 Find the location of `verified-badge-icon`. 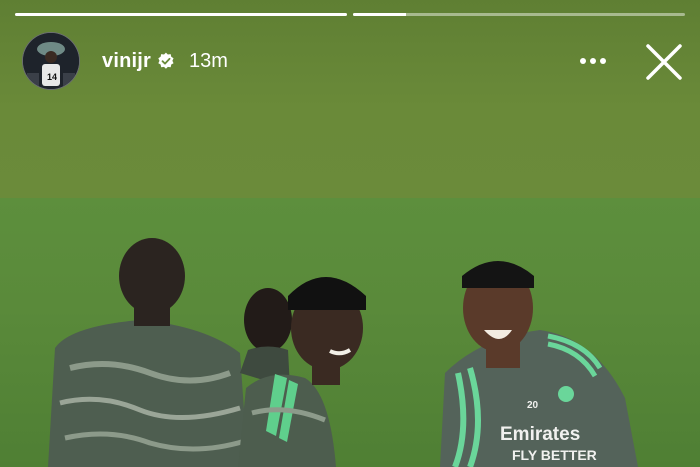

verified-badge-icon is located at coordinates (166, 61).